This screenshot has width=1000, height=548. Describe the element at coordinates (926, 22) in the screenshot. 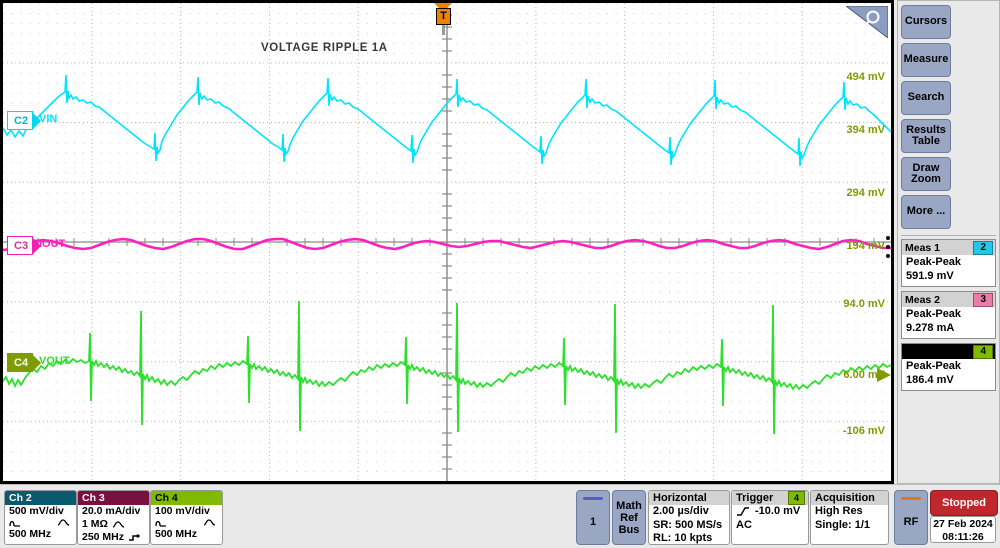

I see `cursors-button: Cursors` at that location.